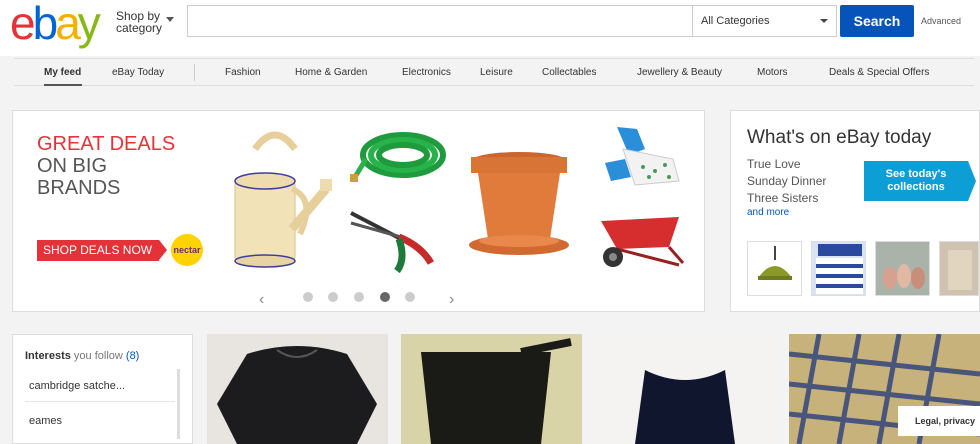 The image size is (980, 444). Describe the element at coordinates (106, 144) in the screenshot. I see `promo-headline: GREAT DEALS` at that location.